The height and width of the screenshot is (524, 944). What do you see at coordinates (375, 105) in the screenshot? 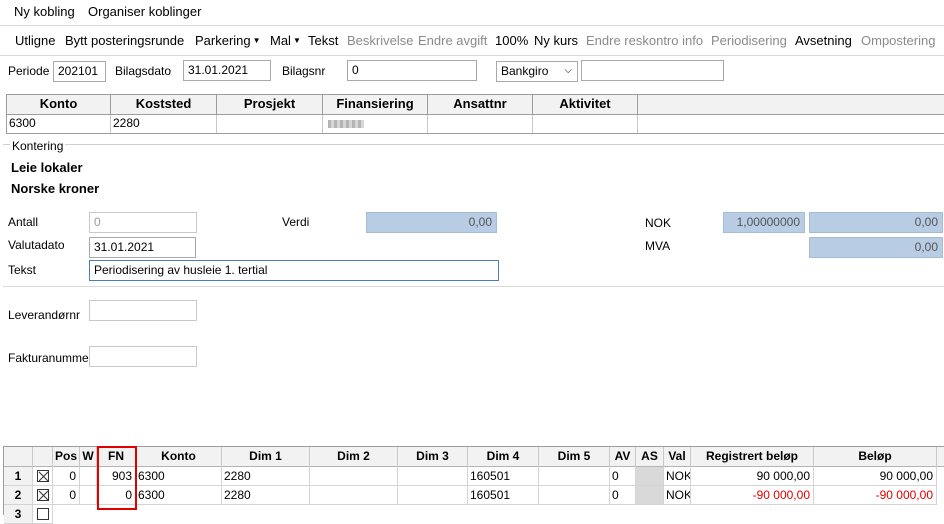
I see `dim-header-finansiering: Finansiering` at bounding box center [375, 105].